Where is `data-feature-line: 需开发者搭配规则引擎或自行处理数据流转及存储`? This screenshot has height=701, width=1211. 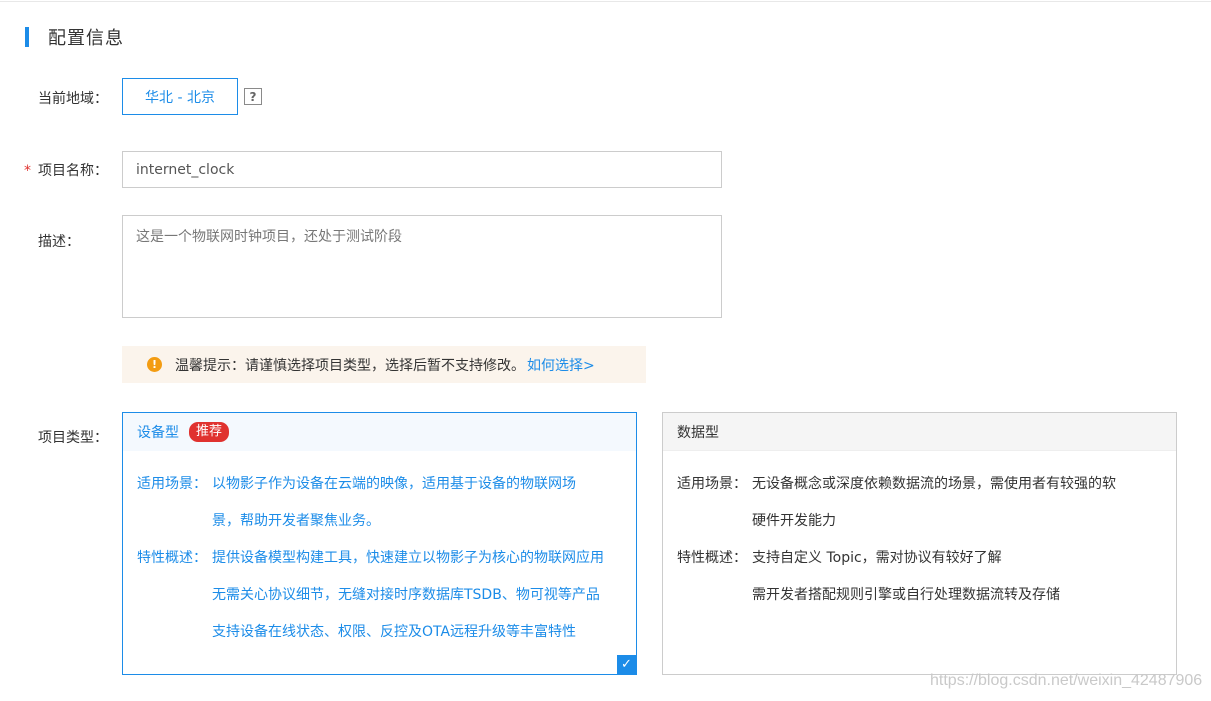 data-feature-line: 需开发者搭配规则引擎或自行处理数据流转及存储 is located at coordinates (906, 595).